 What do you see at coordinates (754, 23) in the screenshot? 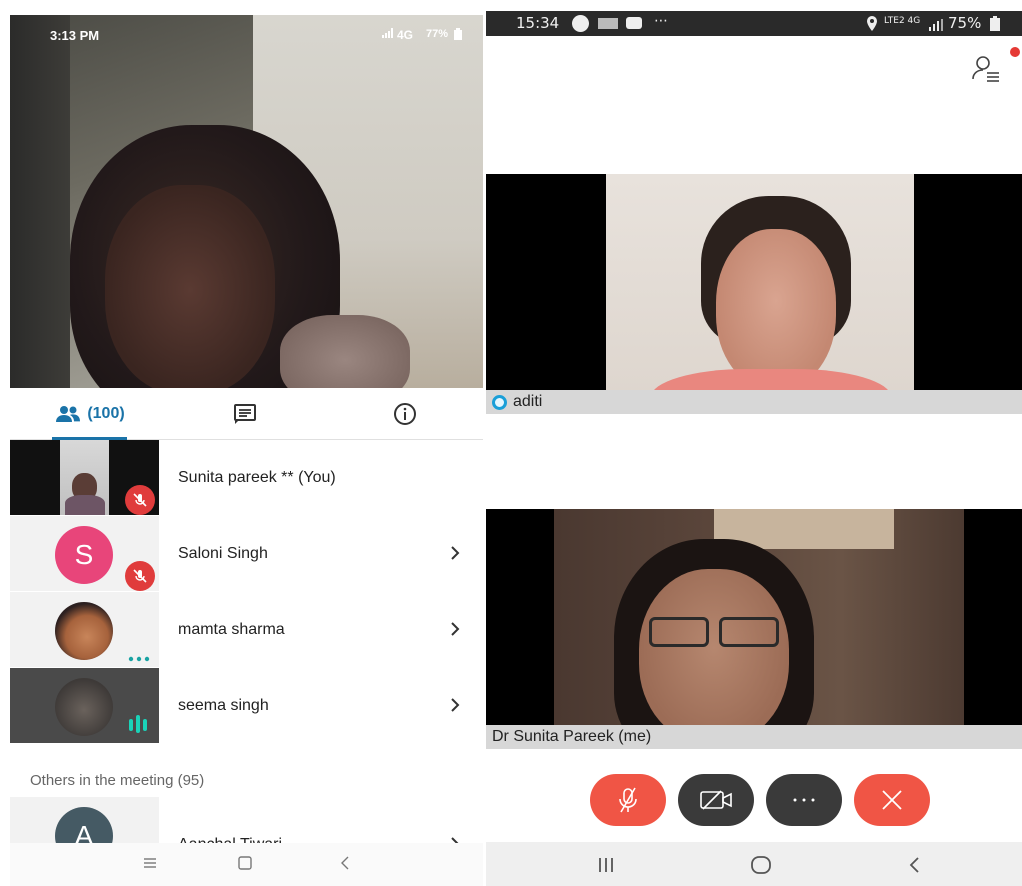
I see `status-bar: 15:34 ⋯ LTE2 4G 75%` at bounding box center [754, 23].